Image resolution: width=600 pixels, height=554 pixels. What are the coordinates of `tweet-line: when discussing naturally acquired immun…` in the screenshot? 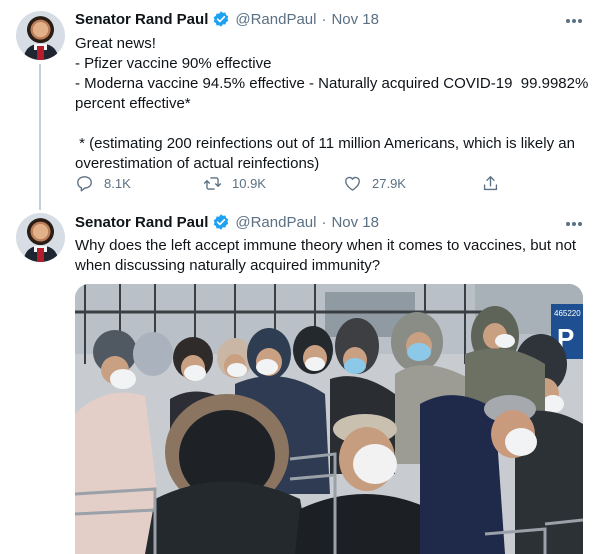 It's located at (228, 265).